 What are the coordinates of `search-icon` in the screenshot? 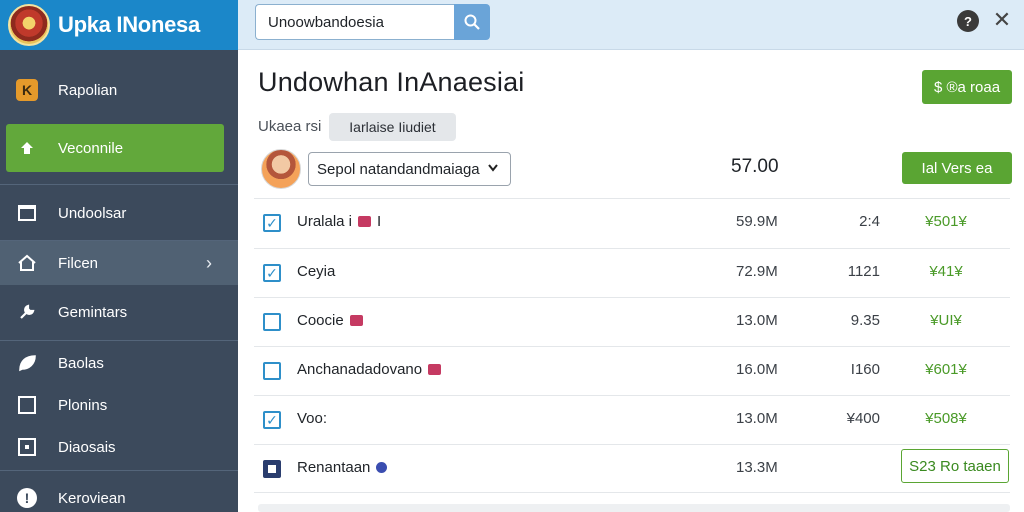 It's located at (472, 22).